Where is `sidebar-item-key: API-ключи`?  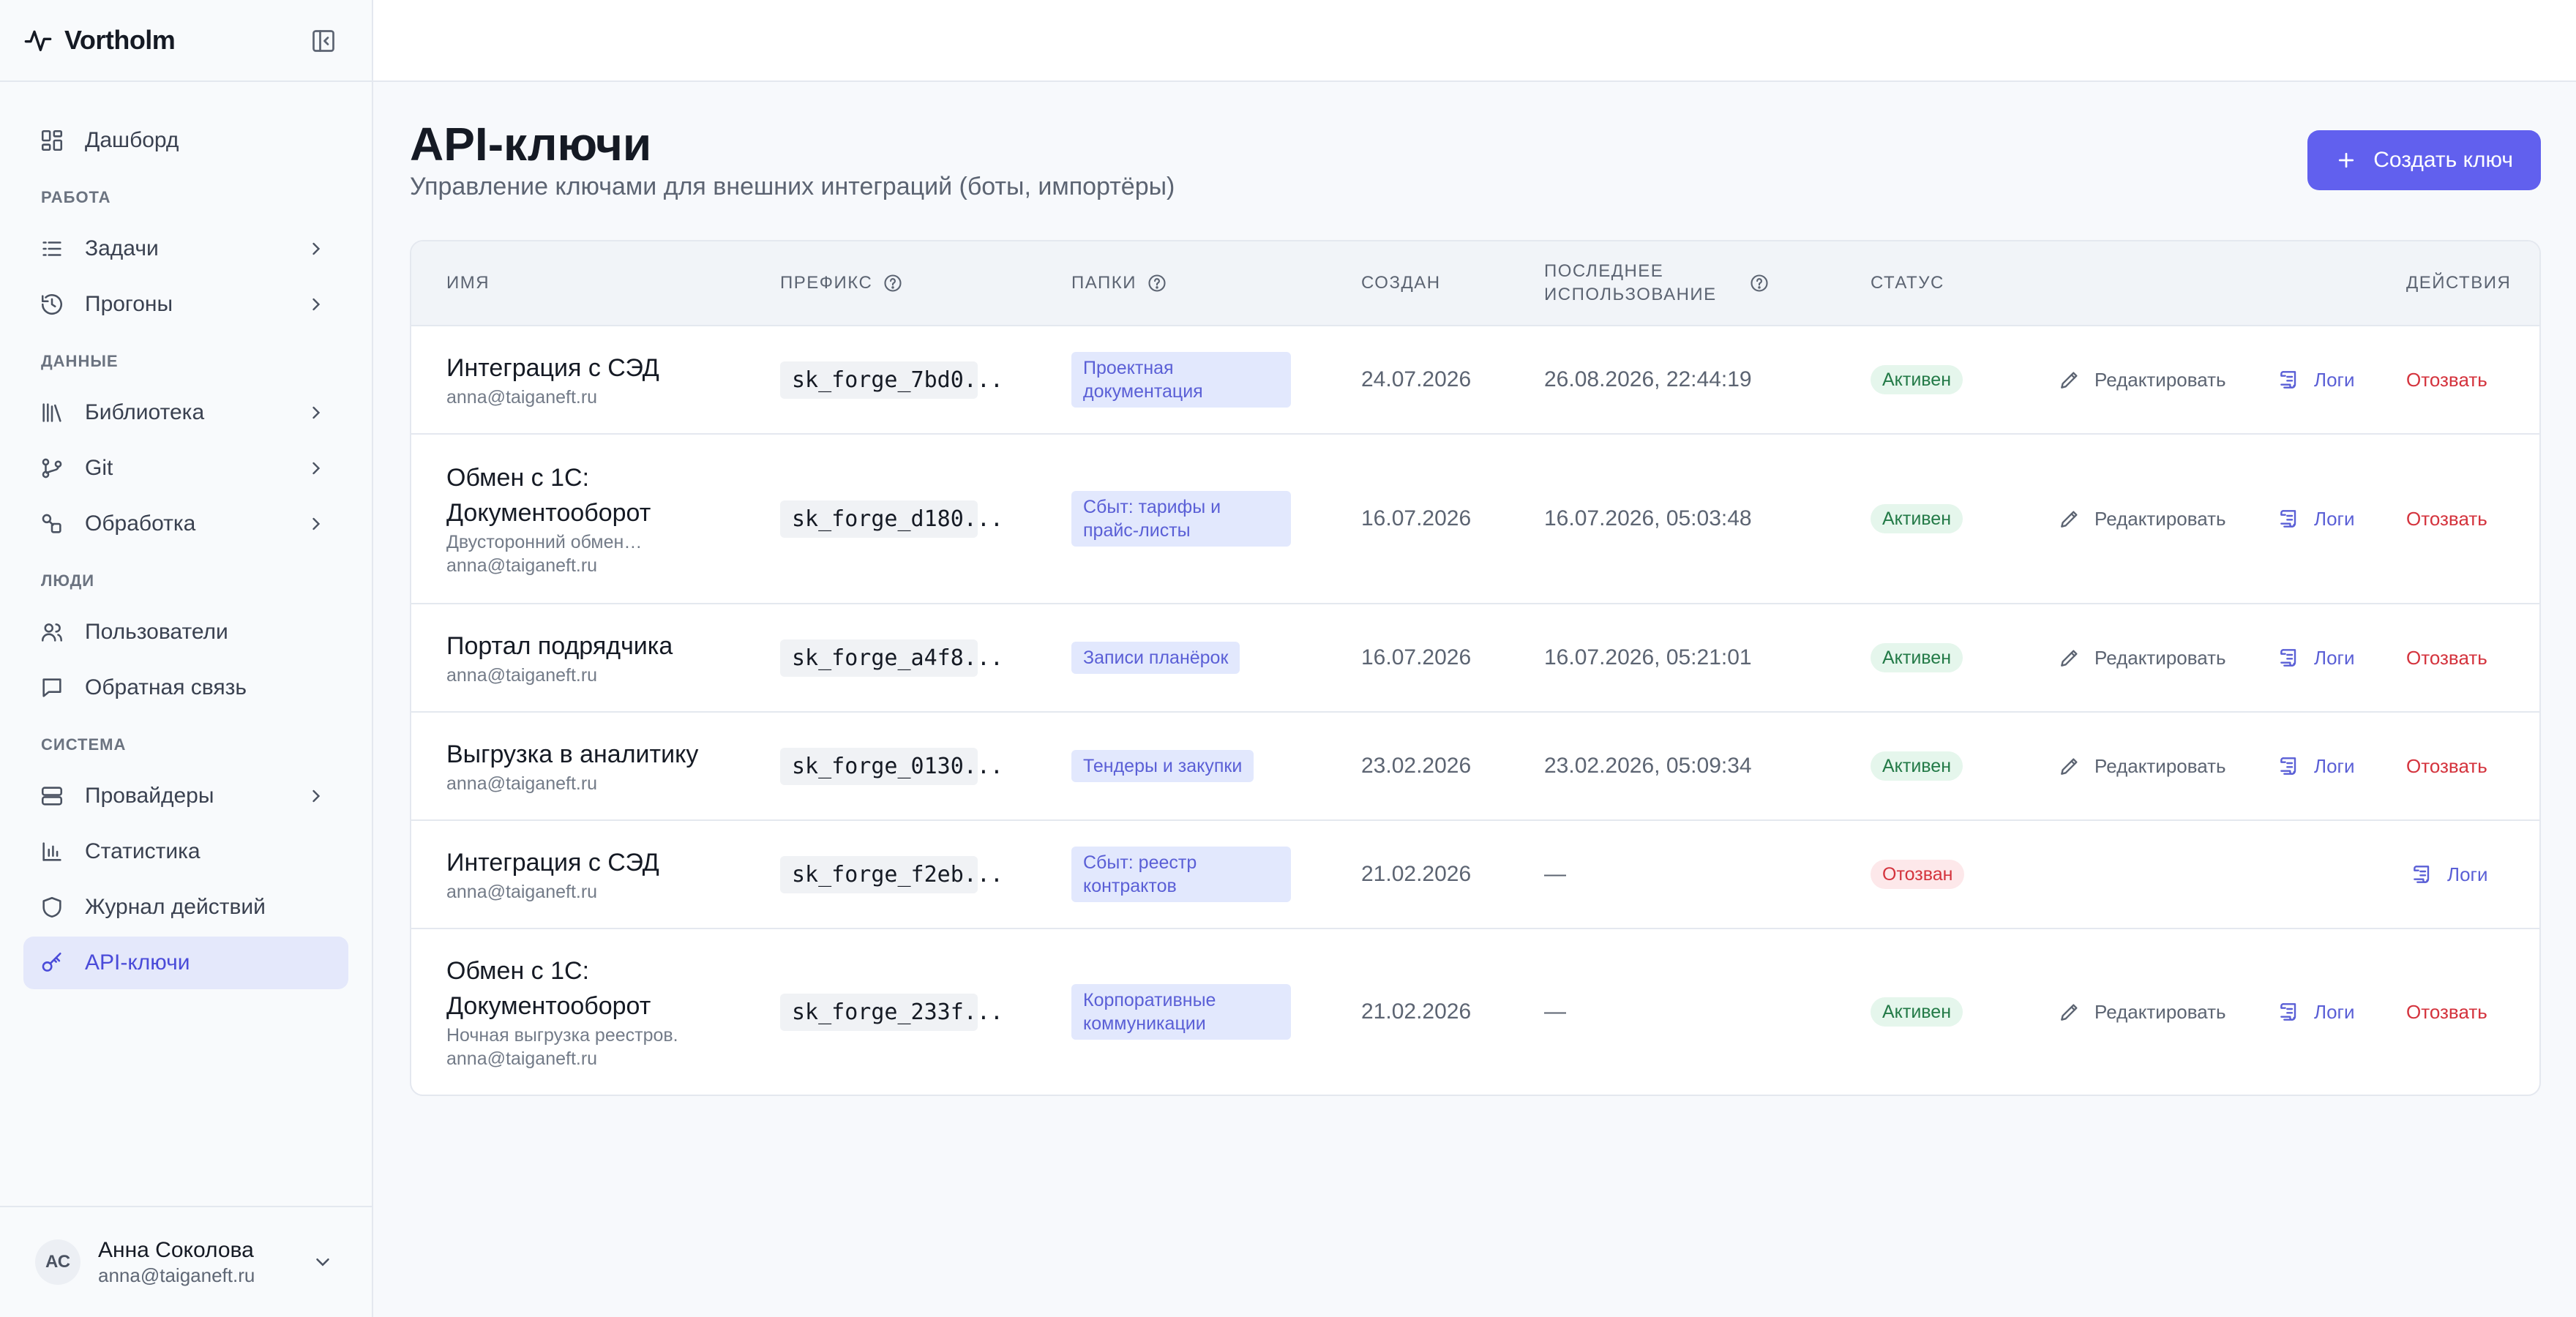 sidebar-item-key: API-ключи is located at coordinates (185, 963).